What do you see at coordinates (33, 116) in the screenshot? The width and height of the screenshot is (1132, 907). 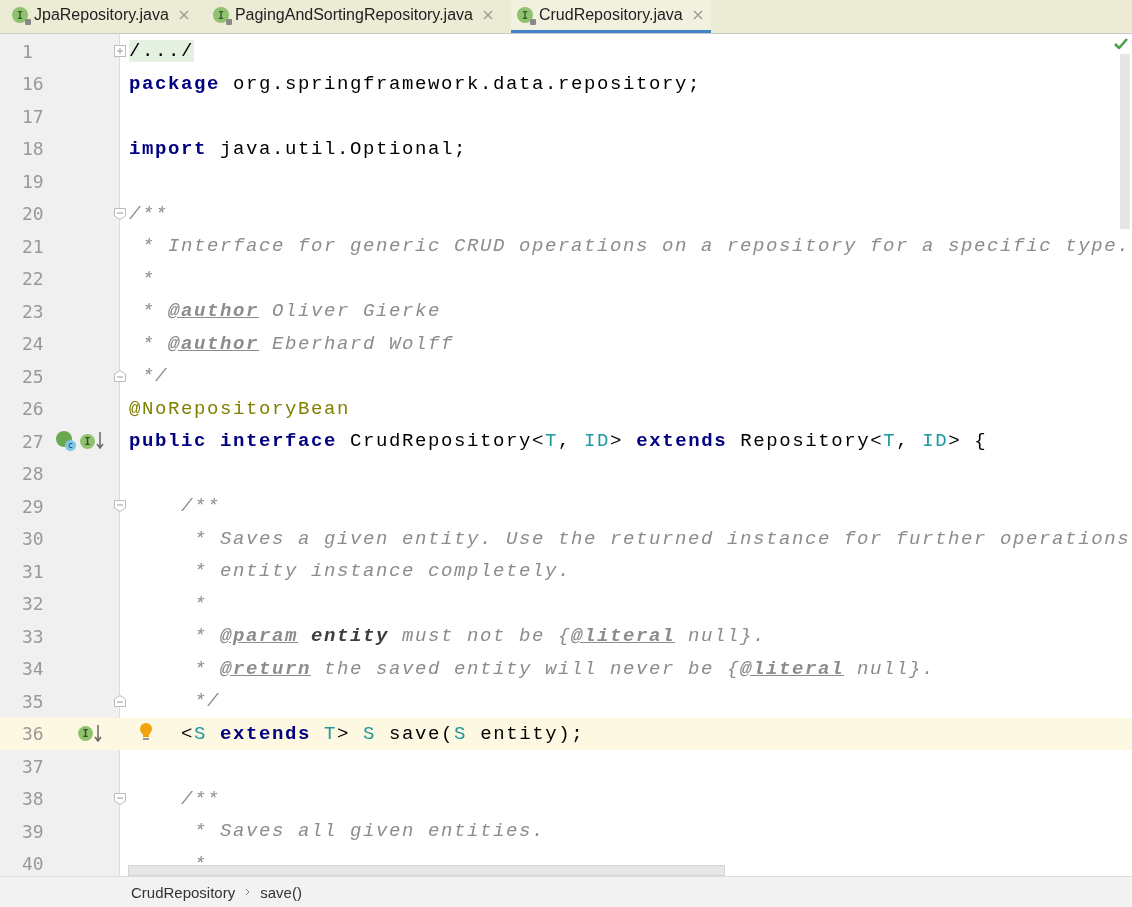 I see `line-number: 17` at bounding box center [33, 116].